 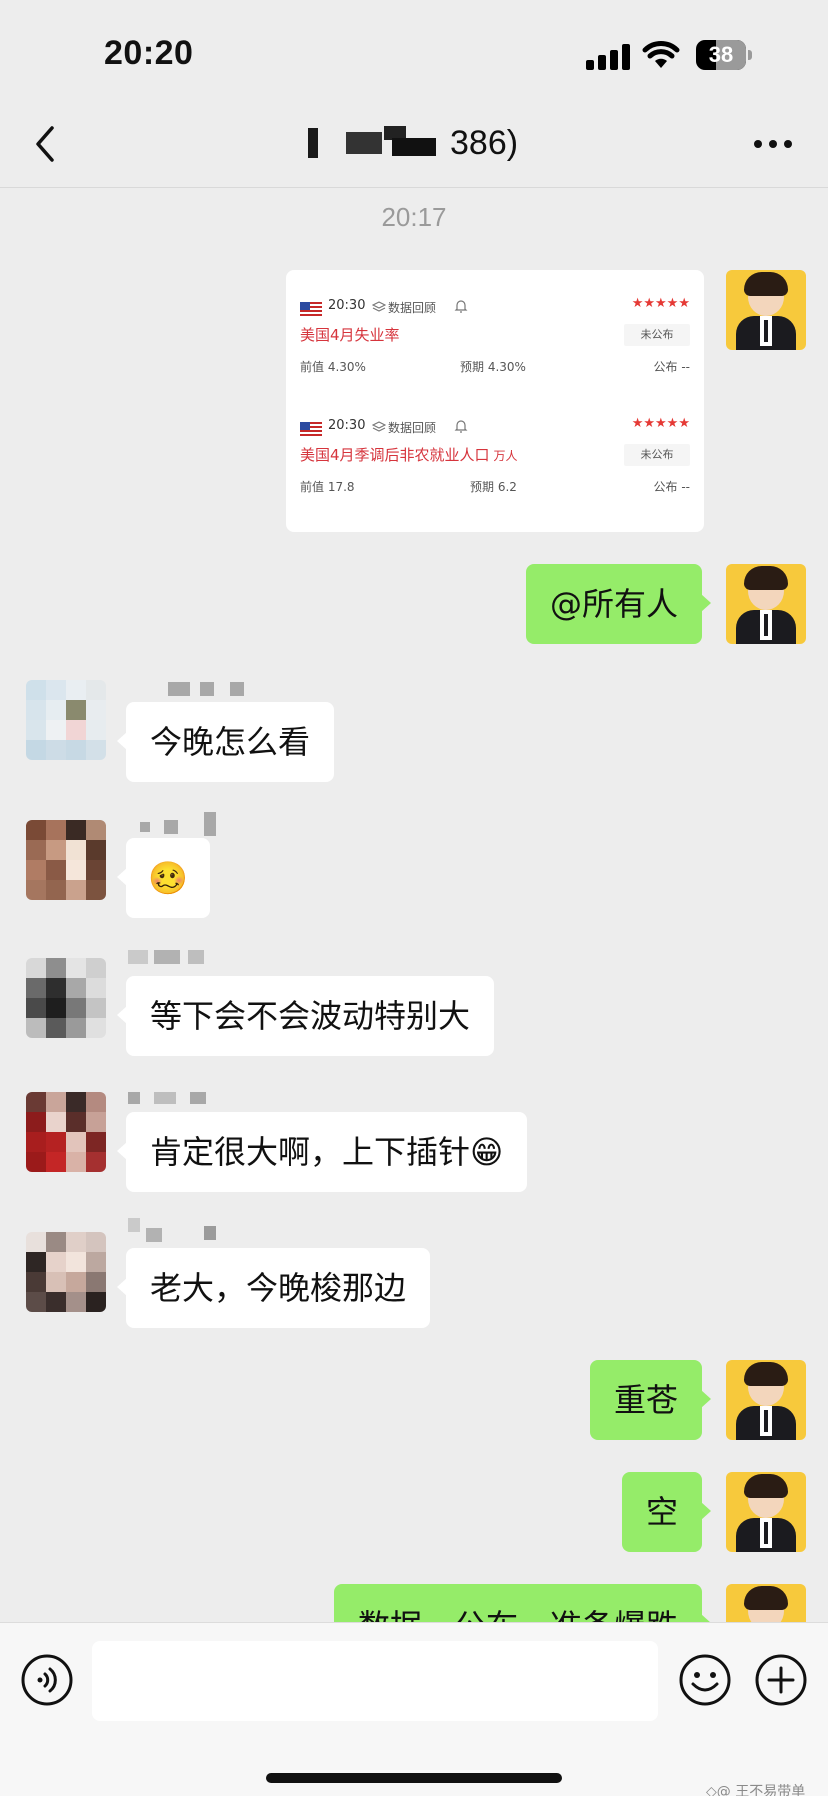 I want to click on plus-icon, so click(x=781, y=1680).